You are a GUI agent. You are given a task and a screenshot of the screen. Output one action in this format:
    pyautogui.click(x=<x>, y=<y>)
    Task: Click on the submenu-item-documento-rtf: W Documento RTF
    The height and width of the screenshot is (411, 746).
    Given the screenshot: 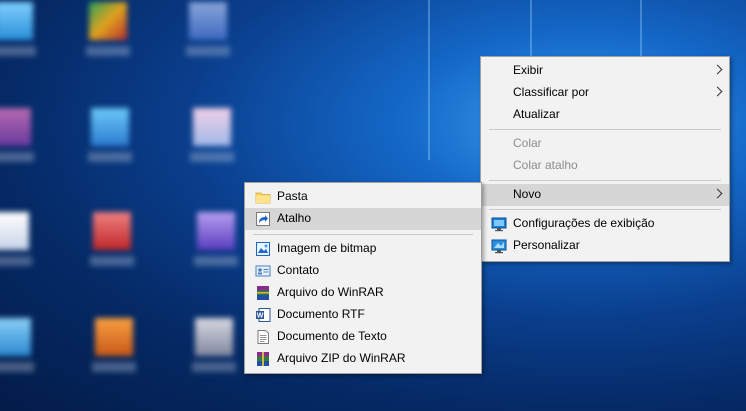 What is the action you would take?
    pyautogui.click(x=363, y=315)
    